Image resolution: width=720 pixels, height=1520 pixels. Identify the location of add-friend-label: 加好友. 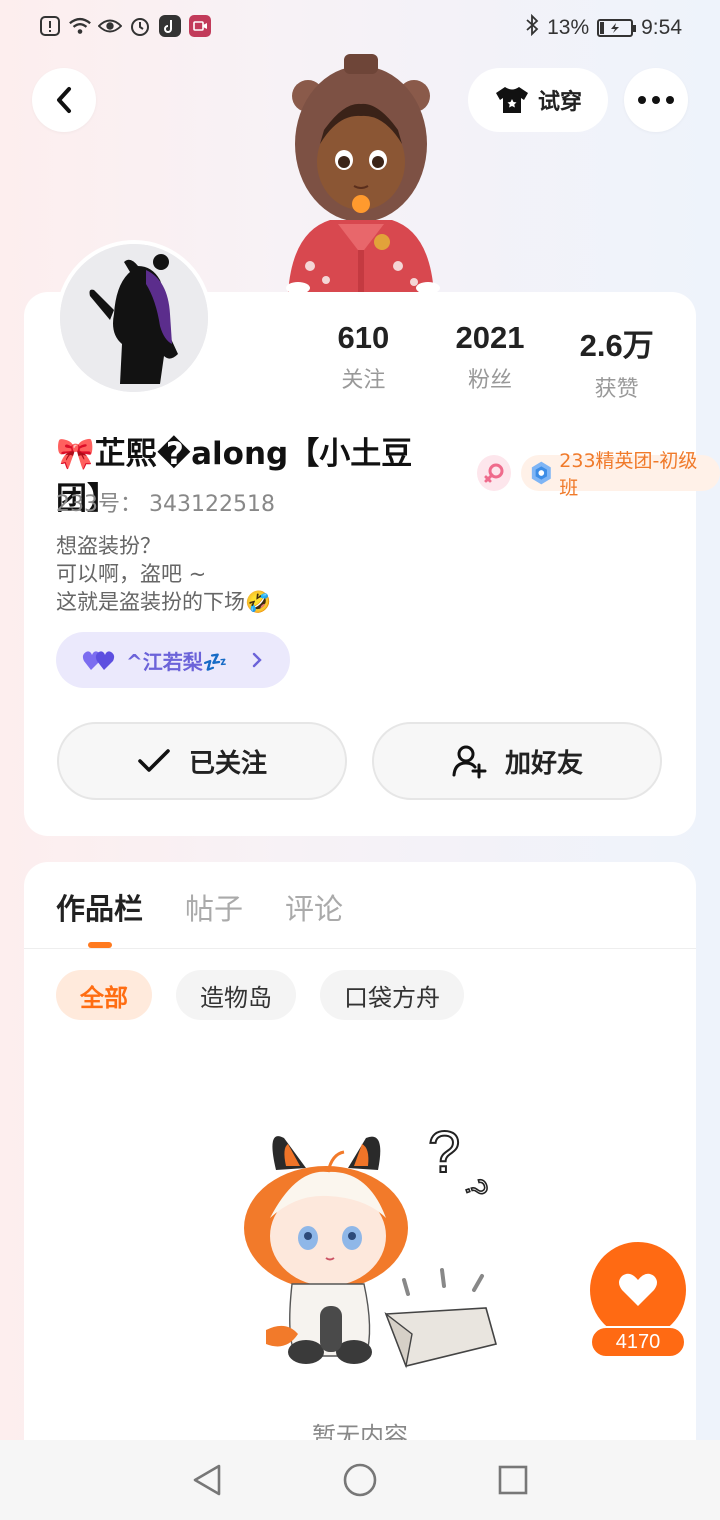
(543, 763).